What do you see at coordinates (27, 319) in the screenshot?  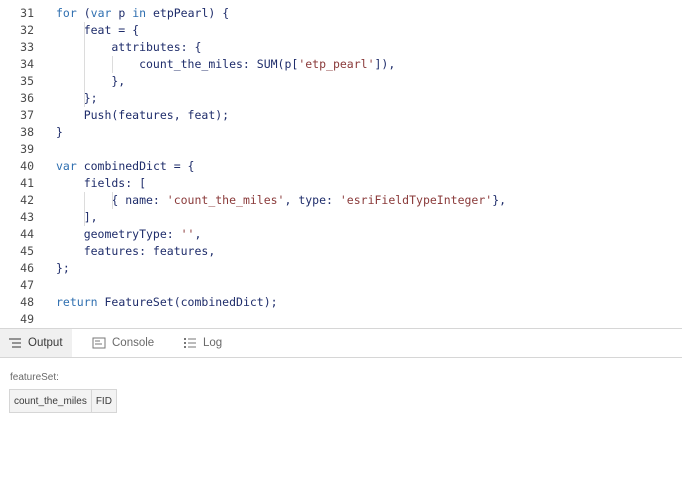 I see `line-number: 49` at bounding box center [27, 319].